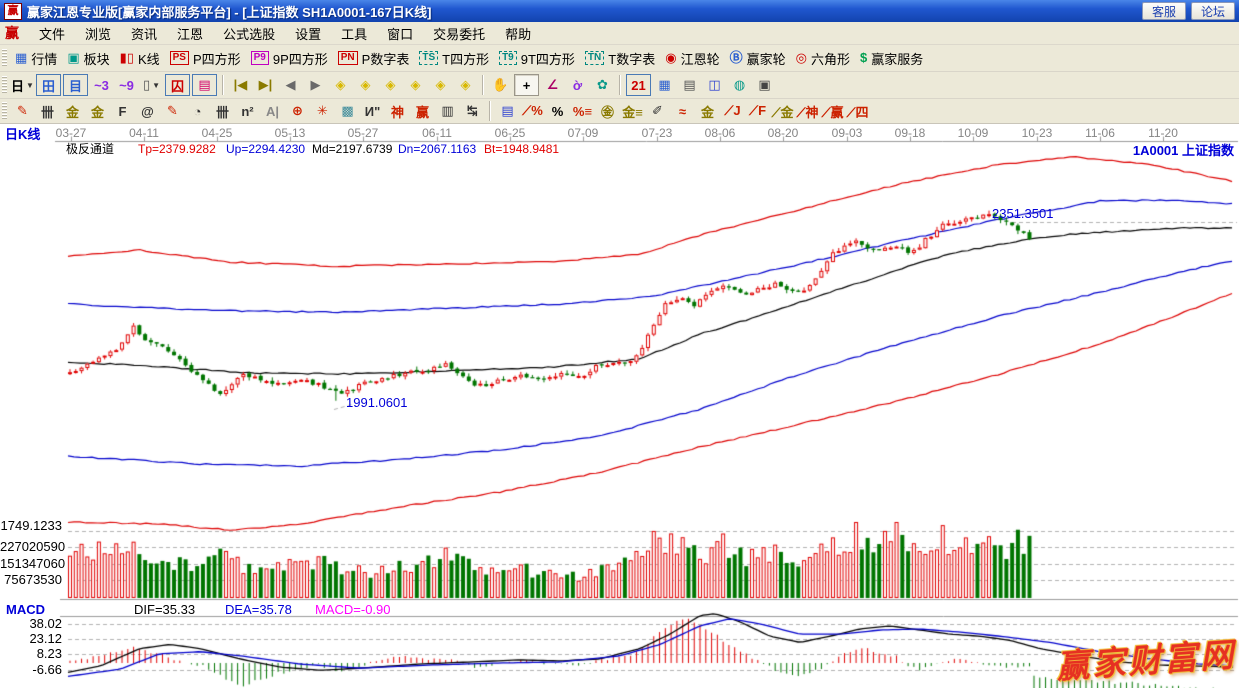 The width and height of the screenshot is (1239, 688). Describe the element at coordinates (322, 111) in the screenshot. I see `star-web-tool: ✳` at that location.